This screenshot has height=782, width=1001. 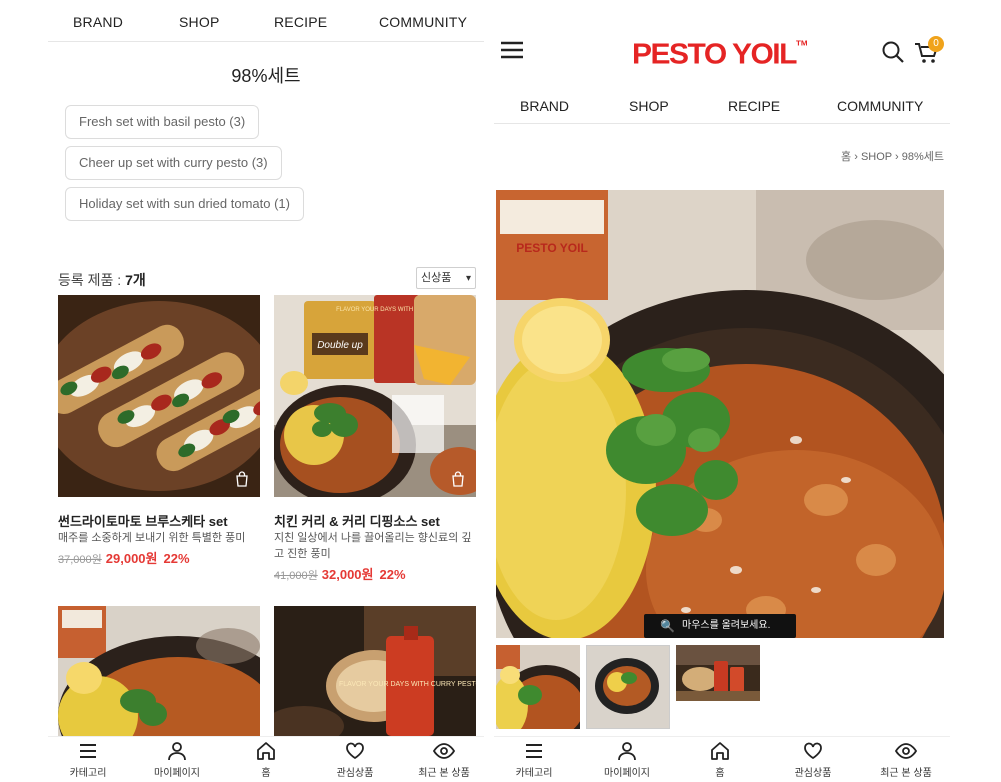 I want to click on page-title: 98%세트, so click(x=266, y=76).